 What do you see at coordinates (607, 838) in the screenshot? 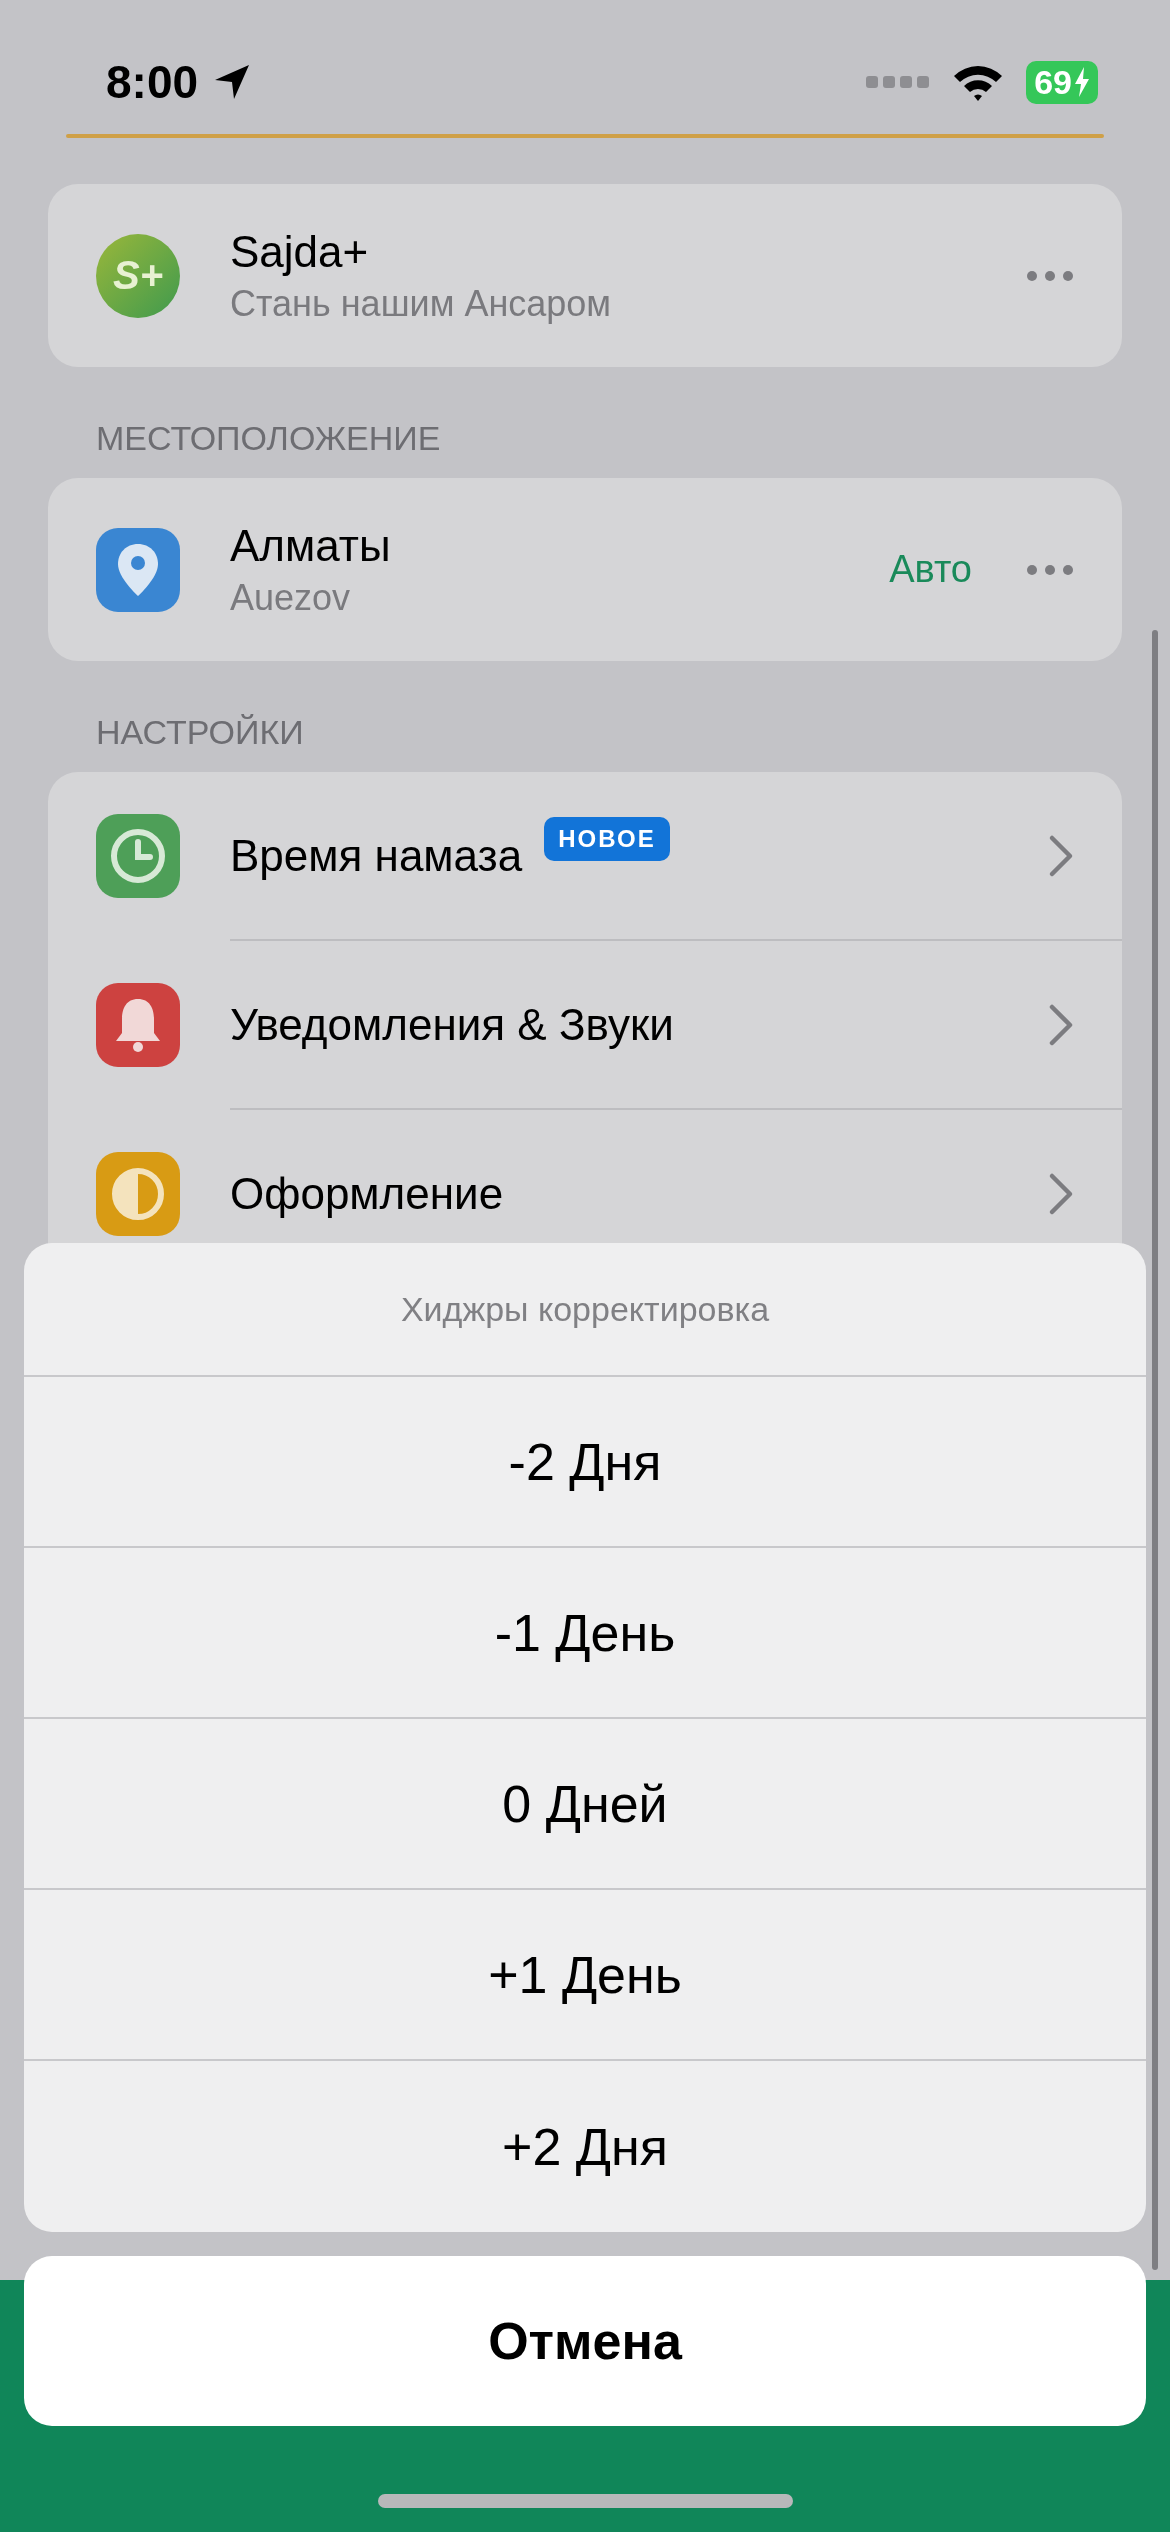
I see `new-badge: НОВОЕ` at bounding box center [607, 838].